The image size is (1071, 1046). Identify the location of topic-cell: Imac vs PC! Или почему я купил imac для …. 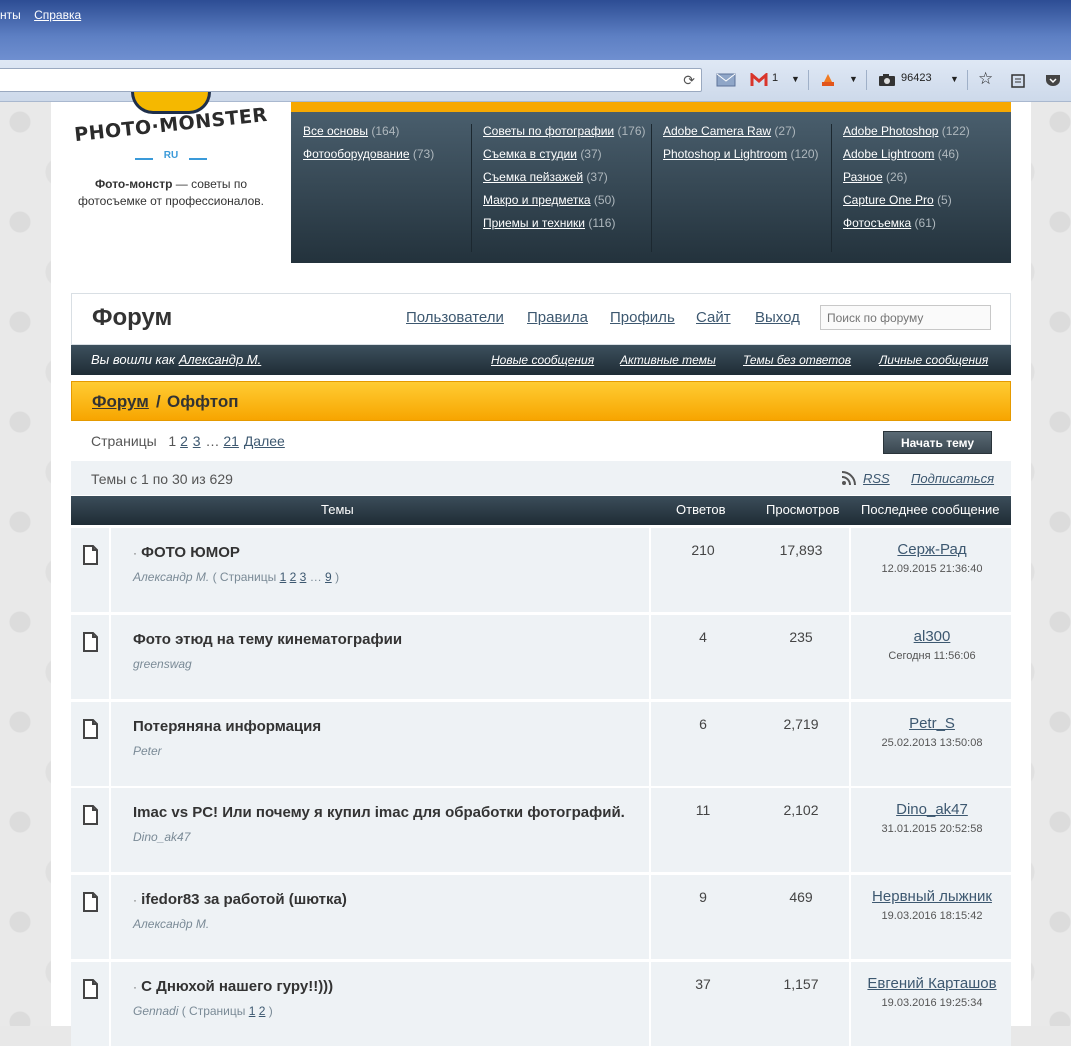
(382, 830).